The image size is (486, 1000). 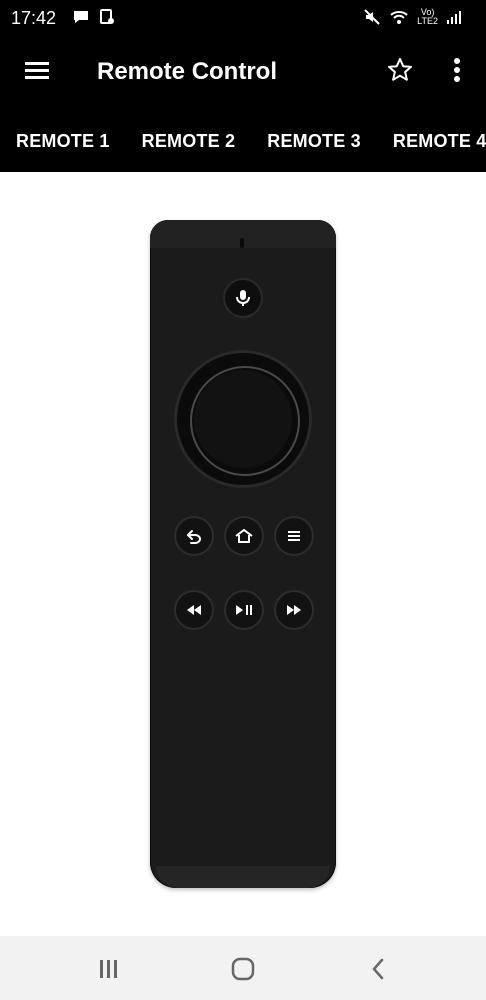 I want to click on page-title: Remote Control, so click(x=187, y=71).